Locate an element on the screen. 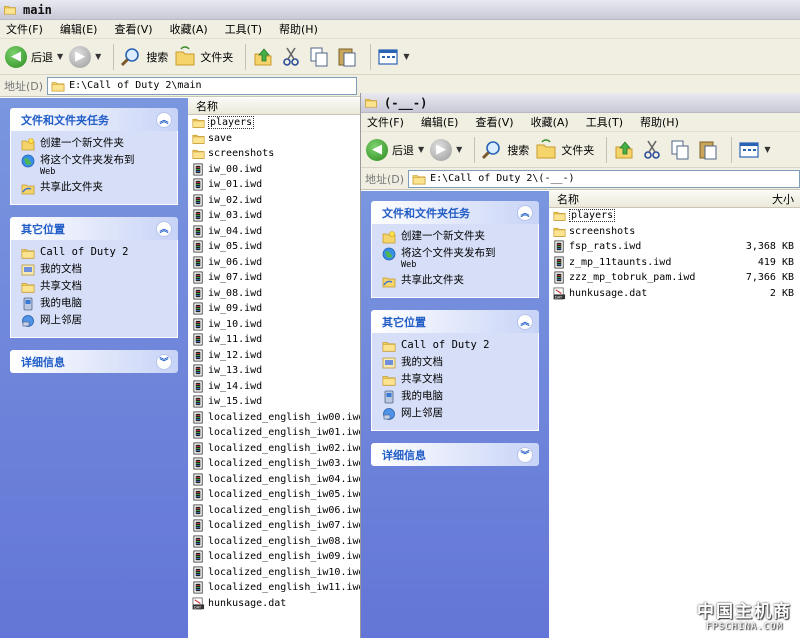  address-input: E:\Call of Duty 2\main is located at coordinates (202, 85).